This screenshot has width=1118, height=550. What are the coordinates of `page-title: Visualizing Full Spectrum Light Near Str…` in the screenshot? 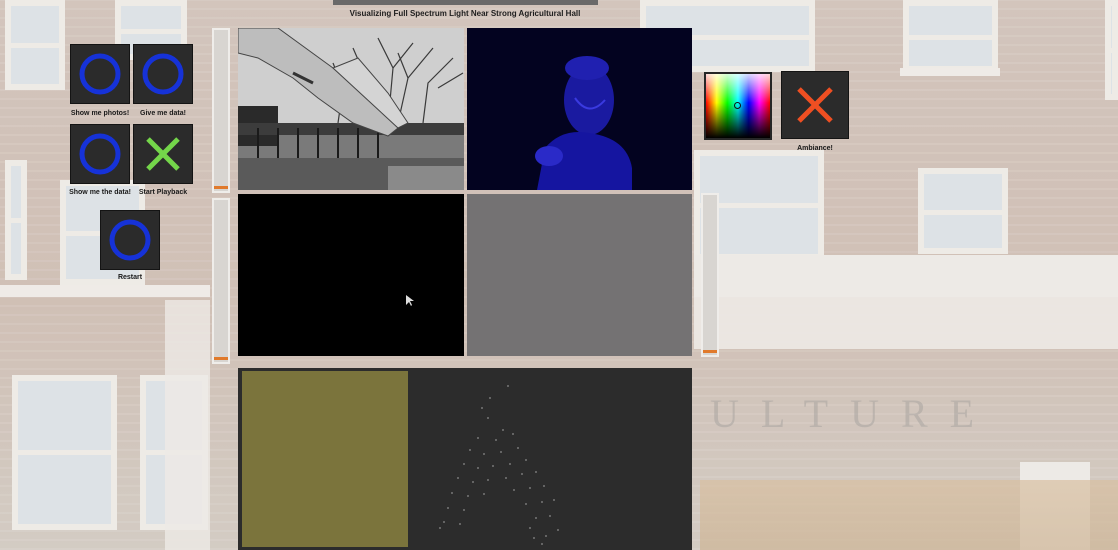 It's located at (465, 13).